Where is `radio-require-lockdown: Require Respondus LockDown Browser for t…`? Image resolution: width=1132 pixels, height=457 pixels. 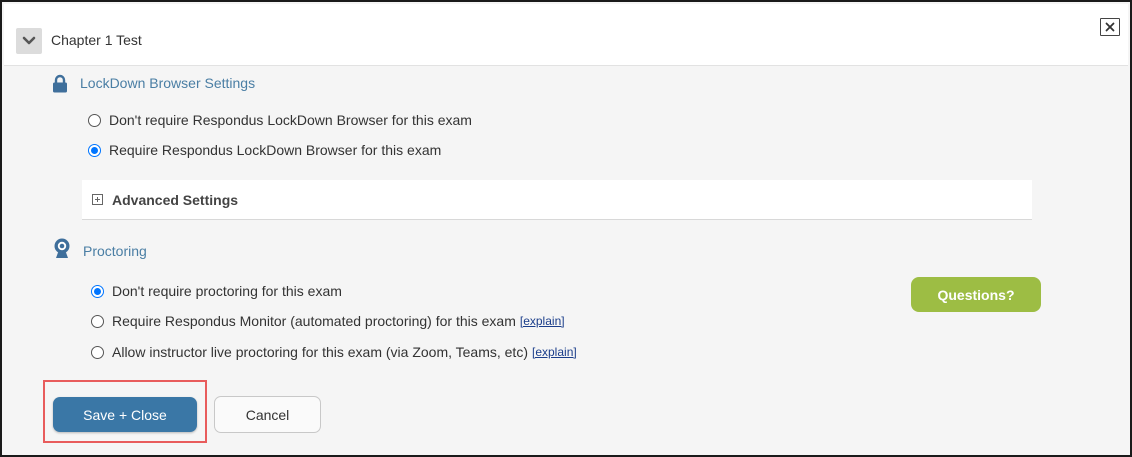
radio-require-lockdown: Require Respondus LockDown Browser for t… is located at coordinates (264, 150).